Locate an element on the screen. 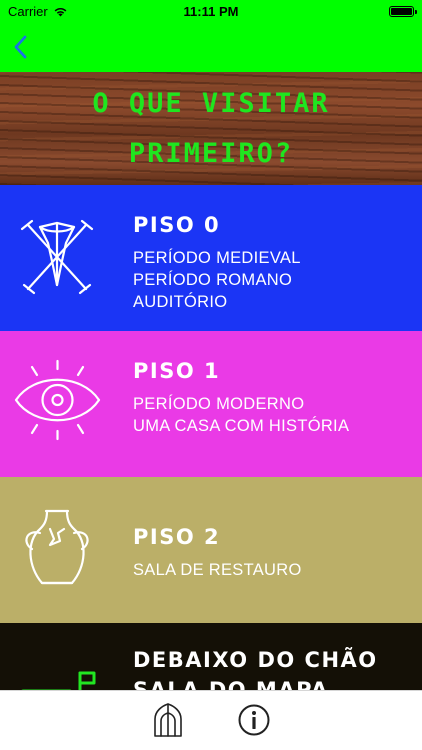 The image size is (422, 750). floor-title: DEBAIXO DO CHÃO is located at coordinates (255, 660).